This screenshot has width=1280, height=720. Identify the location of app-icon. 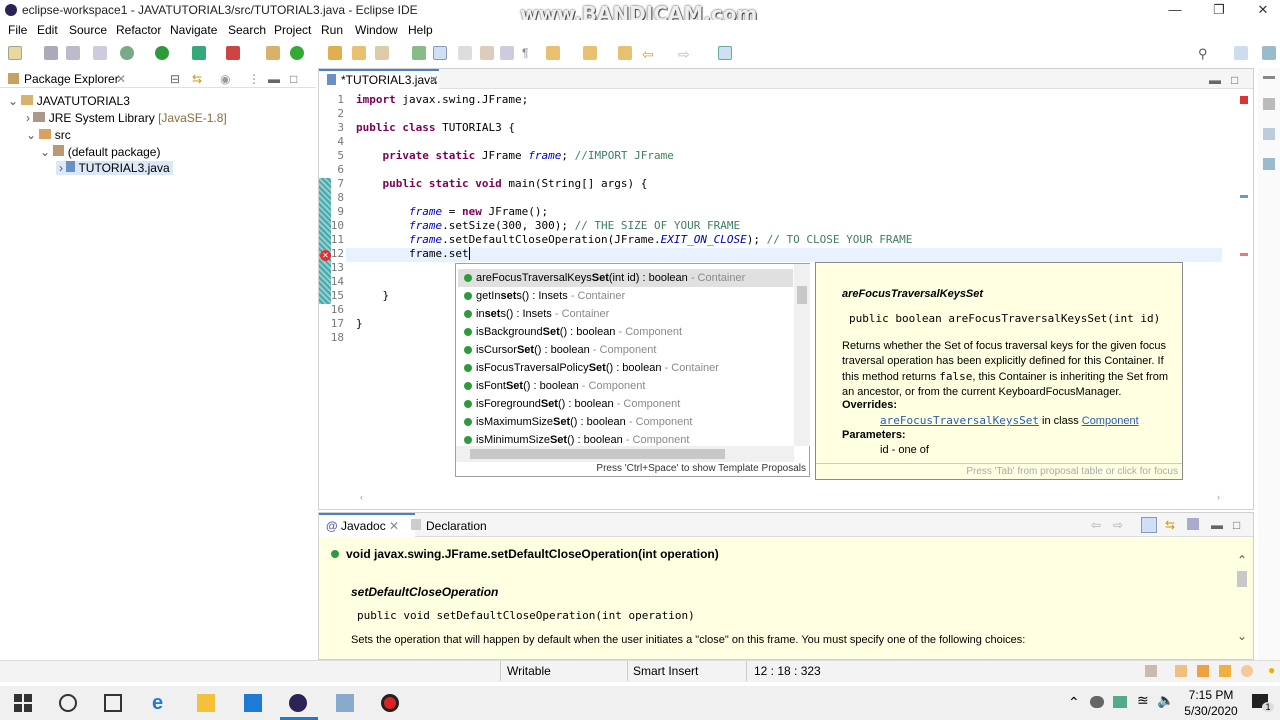
(345, 703).